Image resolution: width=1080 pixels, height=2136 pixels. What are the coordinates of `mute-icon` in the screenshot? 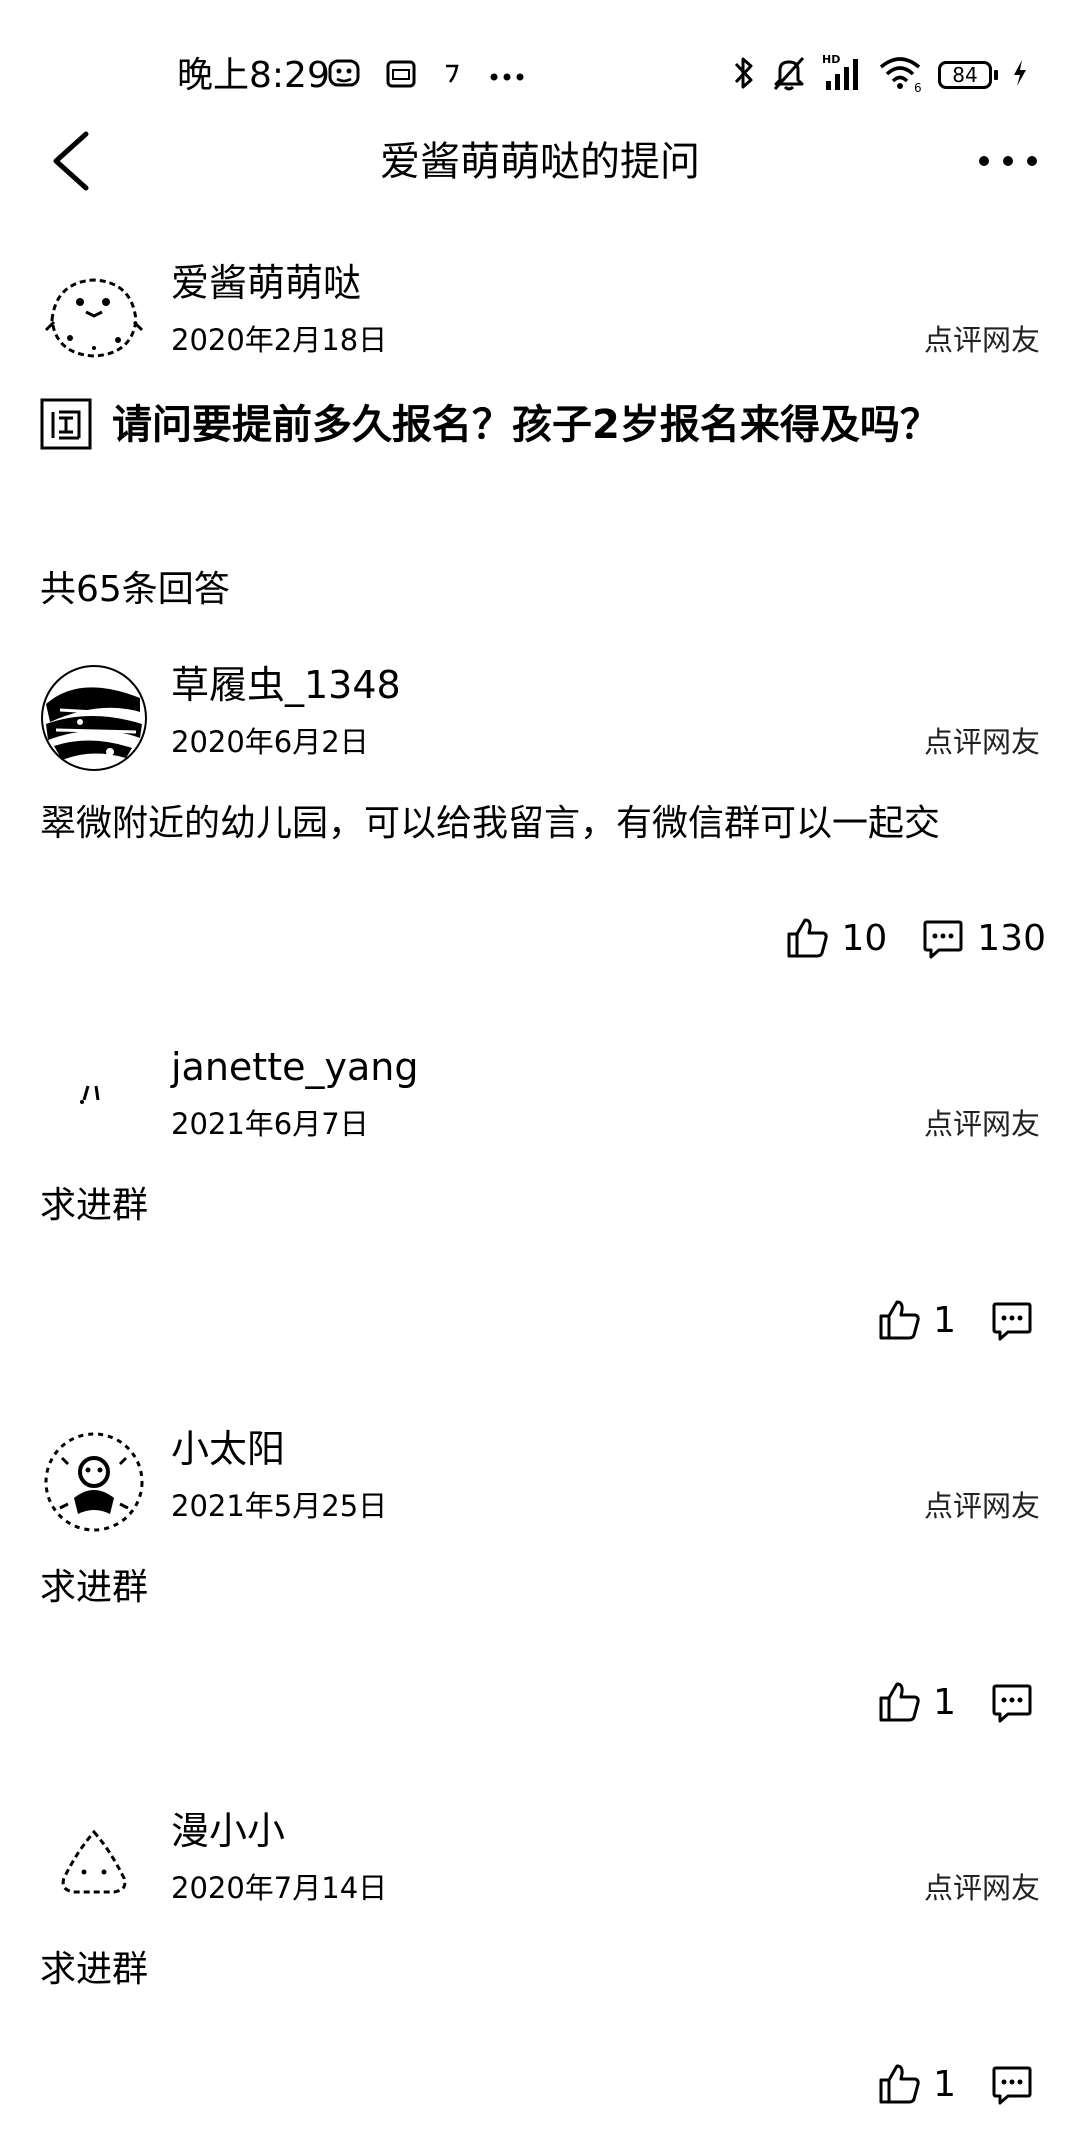 It's located at (789, 75).